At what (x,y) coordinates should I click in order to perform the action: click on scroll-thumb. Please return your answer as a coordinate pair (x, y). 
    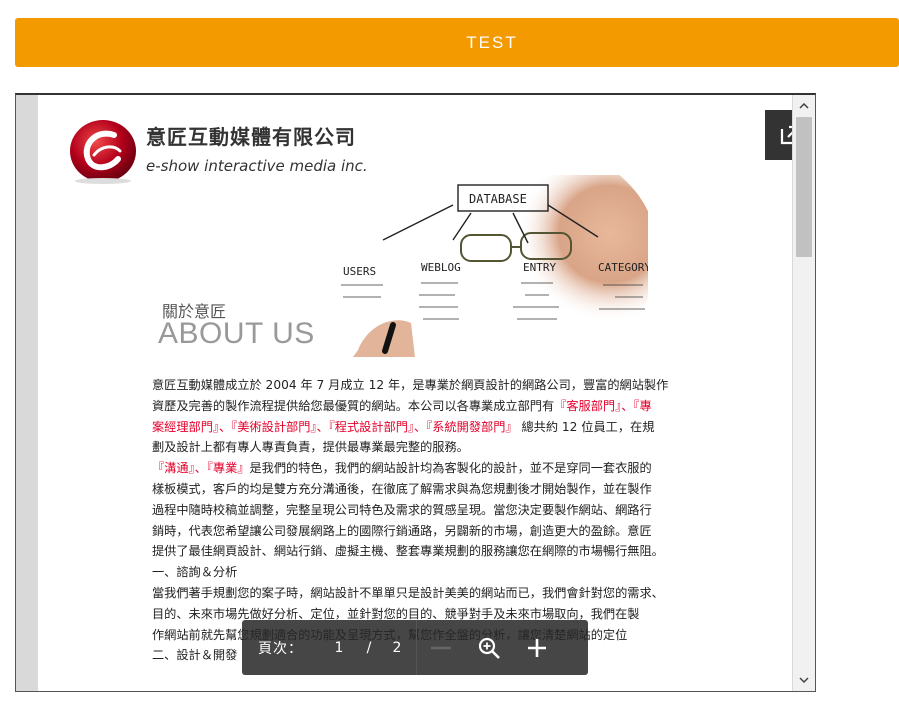
    Looking at the image, I should click on (804, 187).